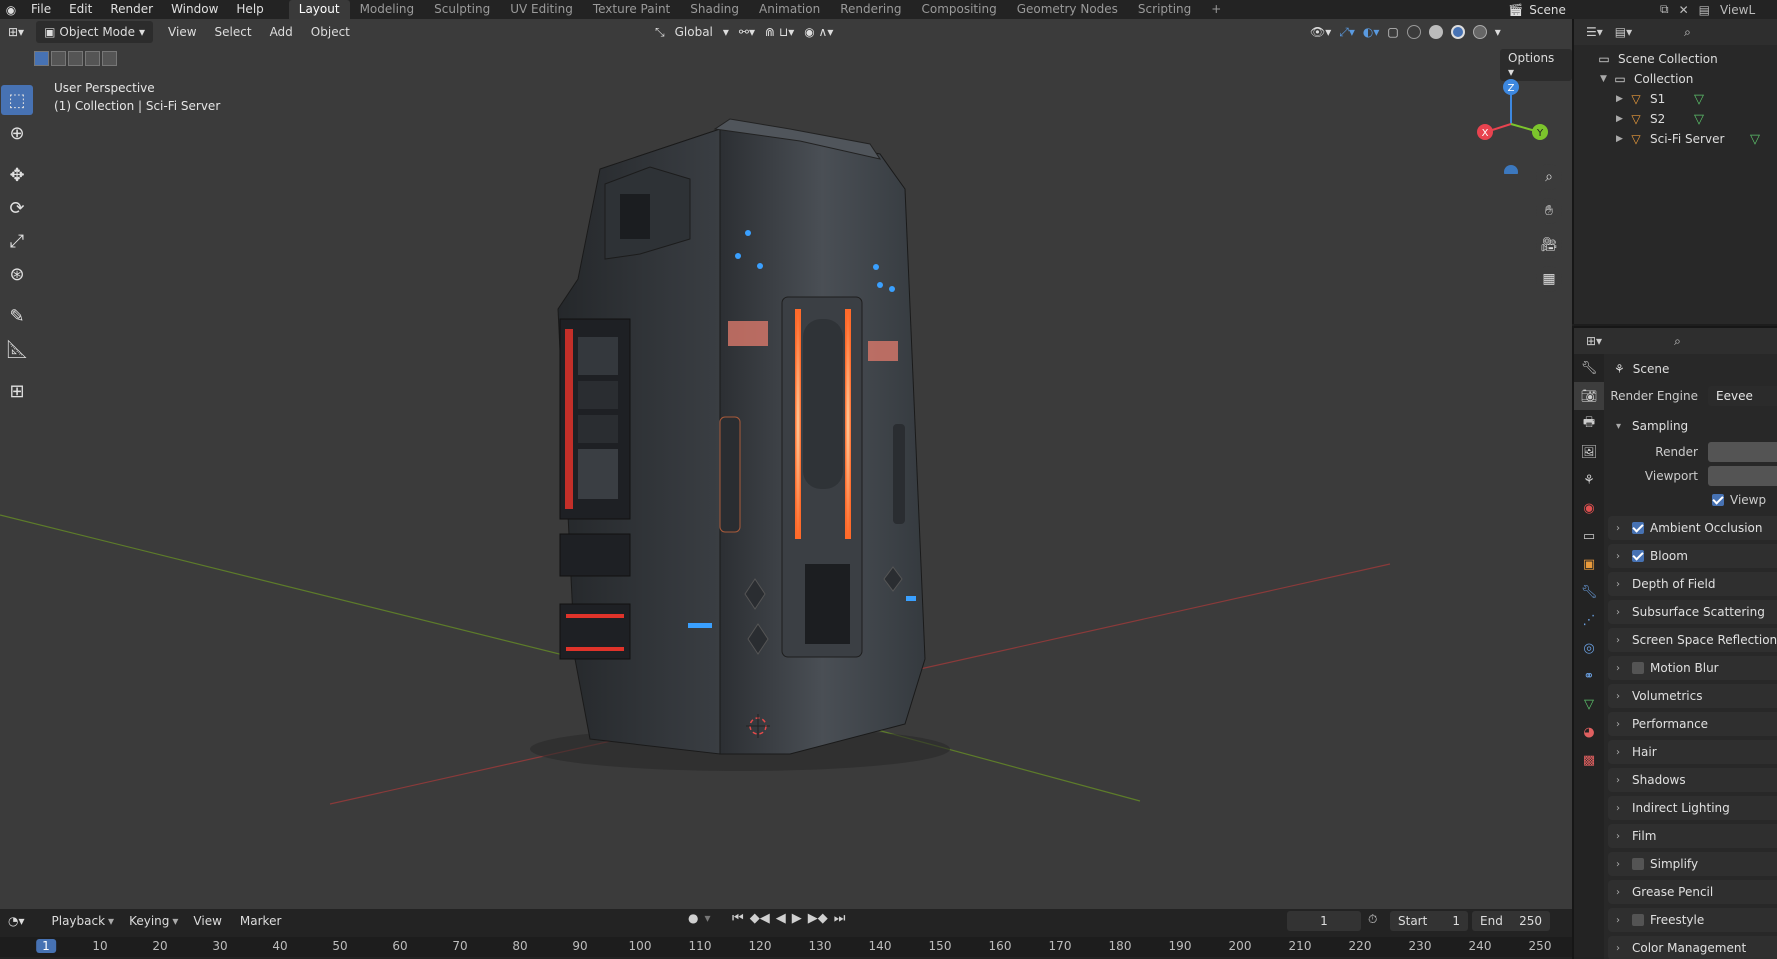  I want to click on particles-tab-icon: ⋰, so click(1589, 620).